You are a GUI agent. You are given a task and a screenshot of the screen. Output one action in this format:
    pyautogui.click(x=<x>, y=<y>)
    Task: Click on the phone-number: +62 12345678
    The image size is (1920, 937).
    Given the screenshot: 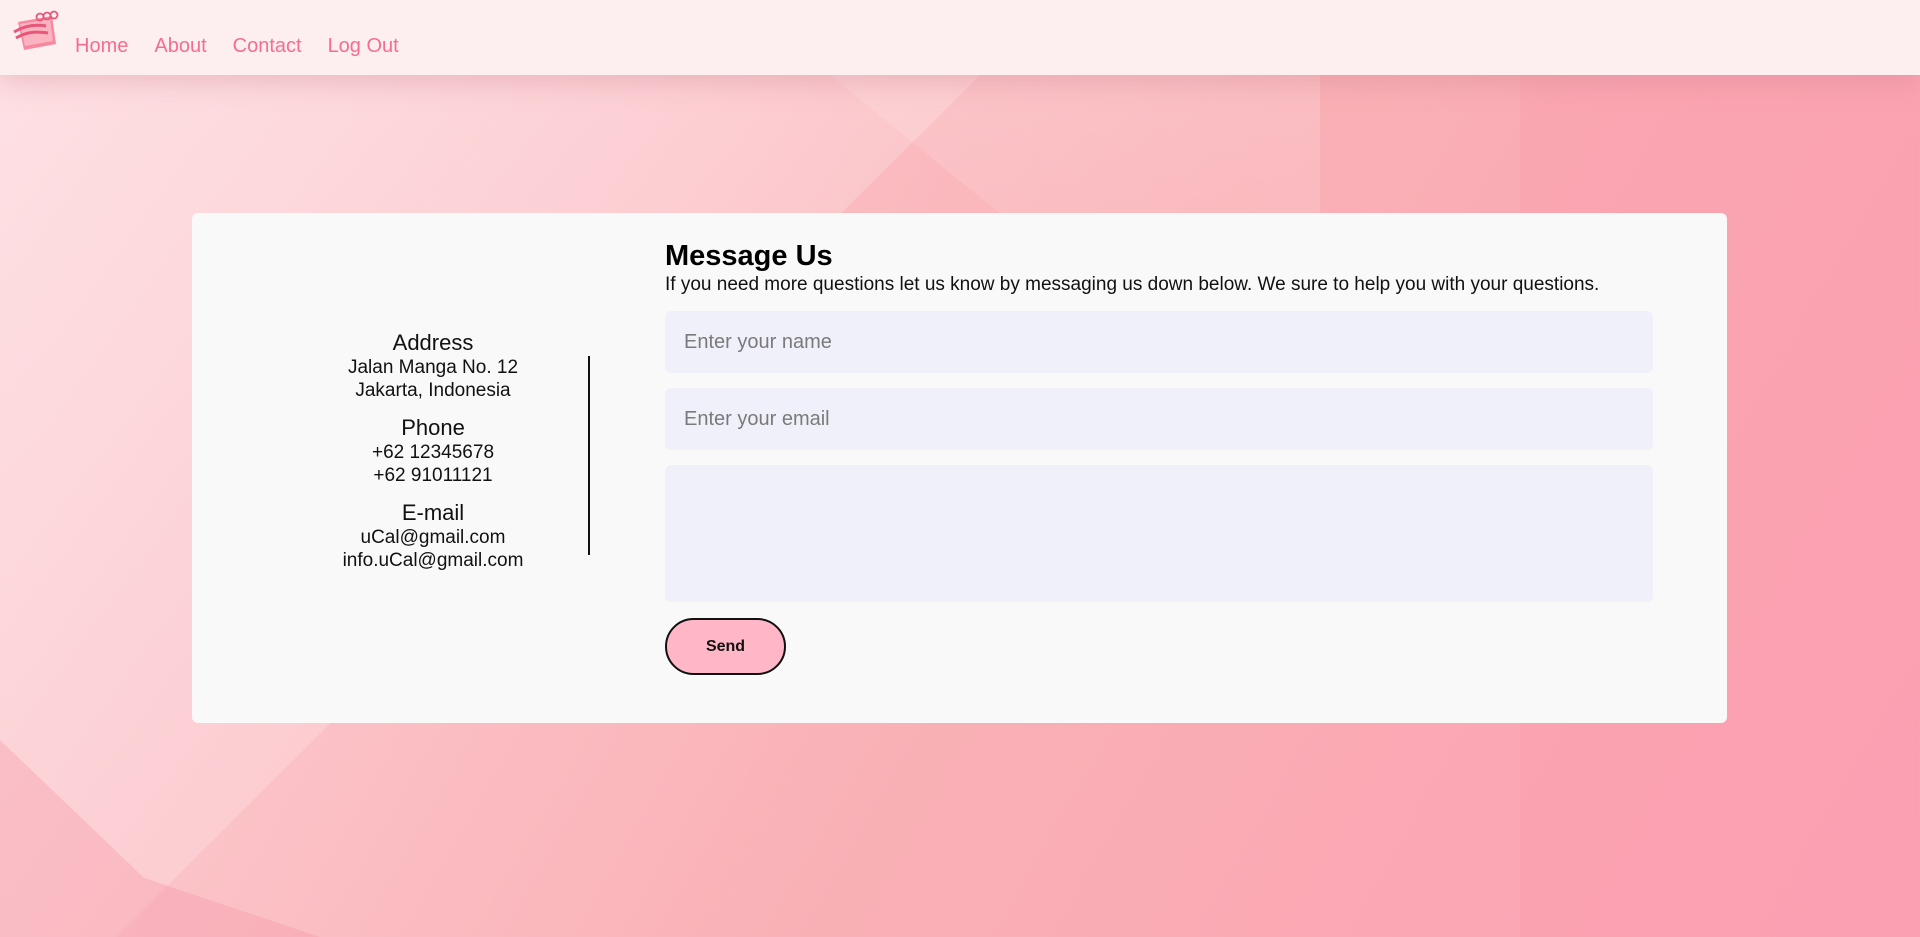 What is the action you would take?
    pyautogui.click(x=433, y=452)
    